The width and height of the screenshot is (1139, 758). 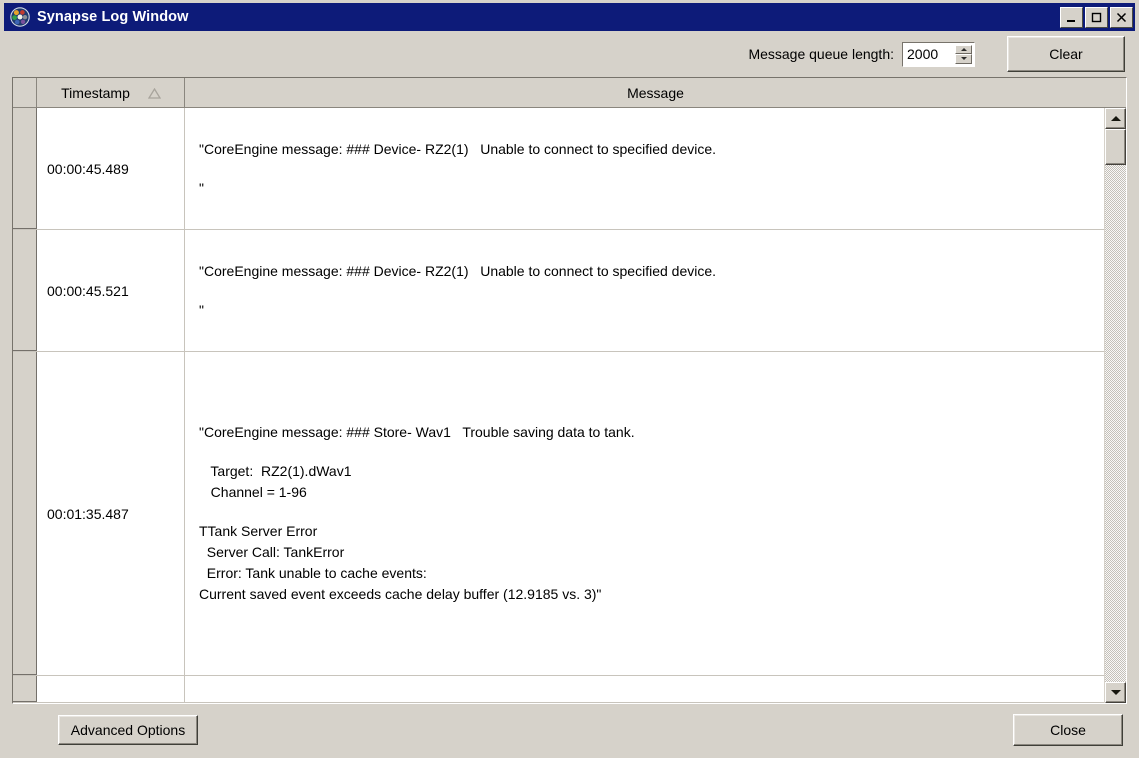 I want to click on minimize-button, so click(x=1071, y=17).